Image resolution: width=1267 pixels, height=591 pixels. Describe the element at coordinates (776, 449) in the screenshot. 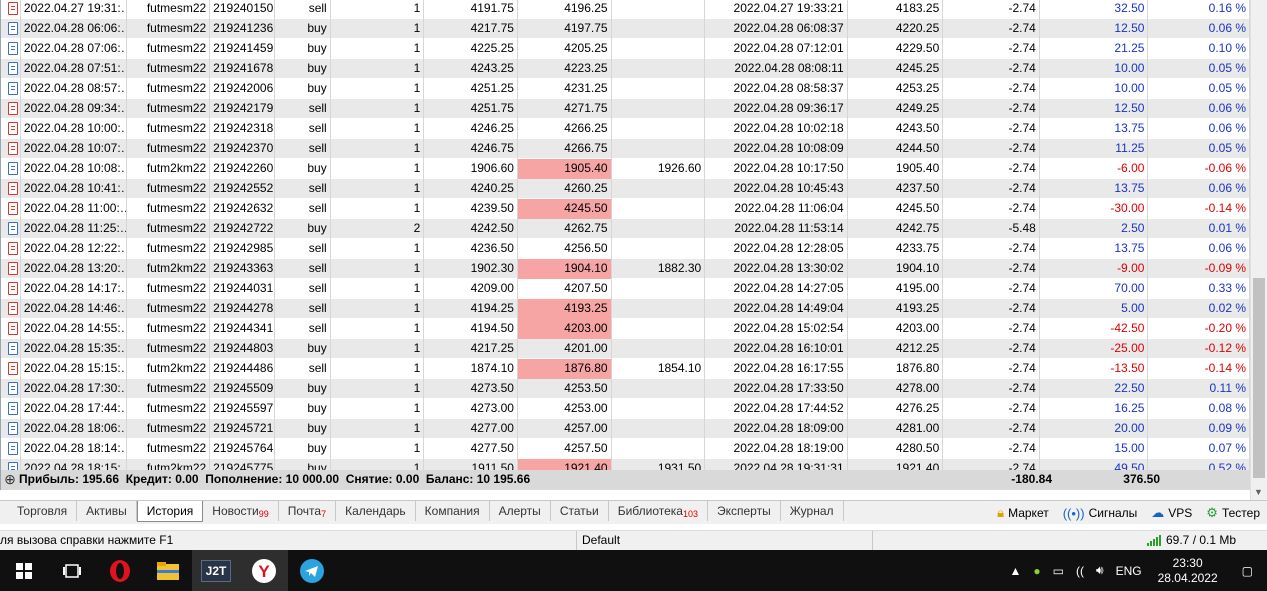

I see `close-time-cell: 2022.04.28 18:19:00` at that location.